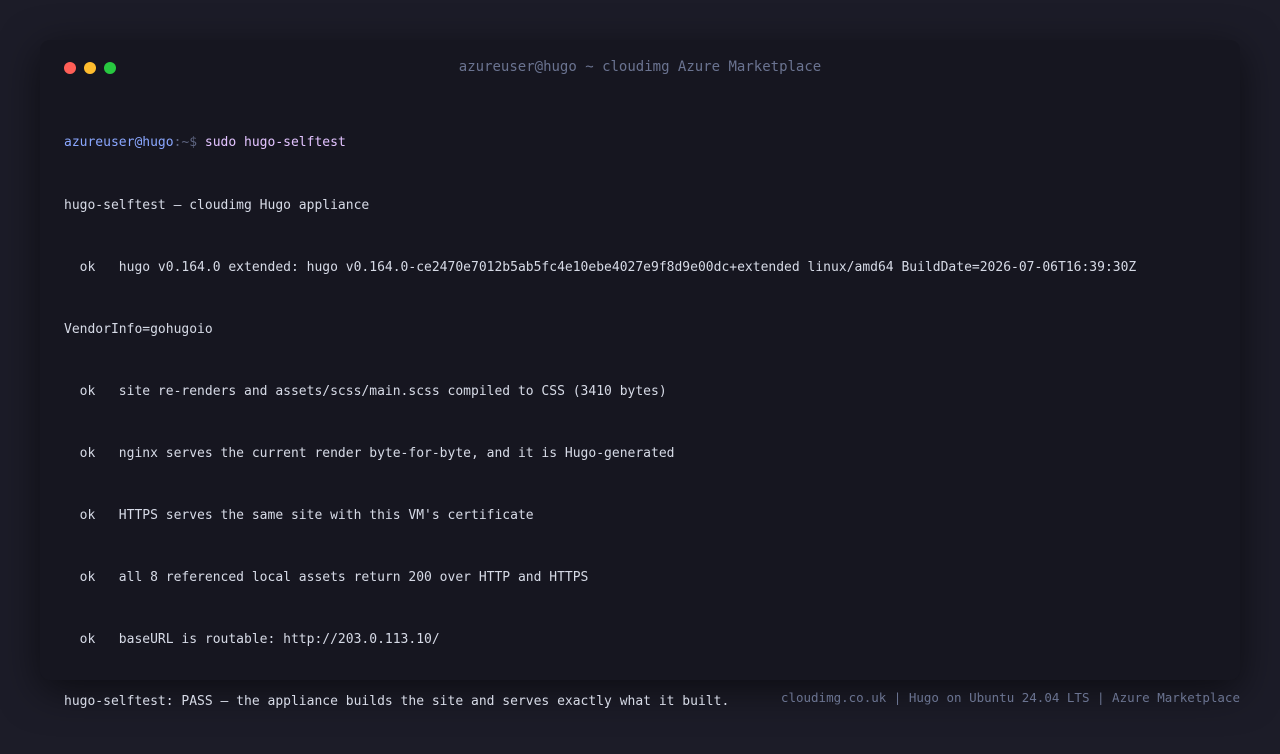 This screenshot has width=1280, height=754. I want to click on prompt-line: azureuser@hugo:~$ sudo hugo-selftest, so click(640, 143).